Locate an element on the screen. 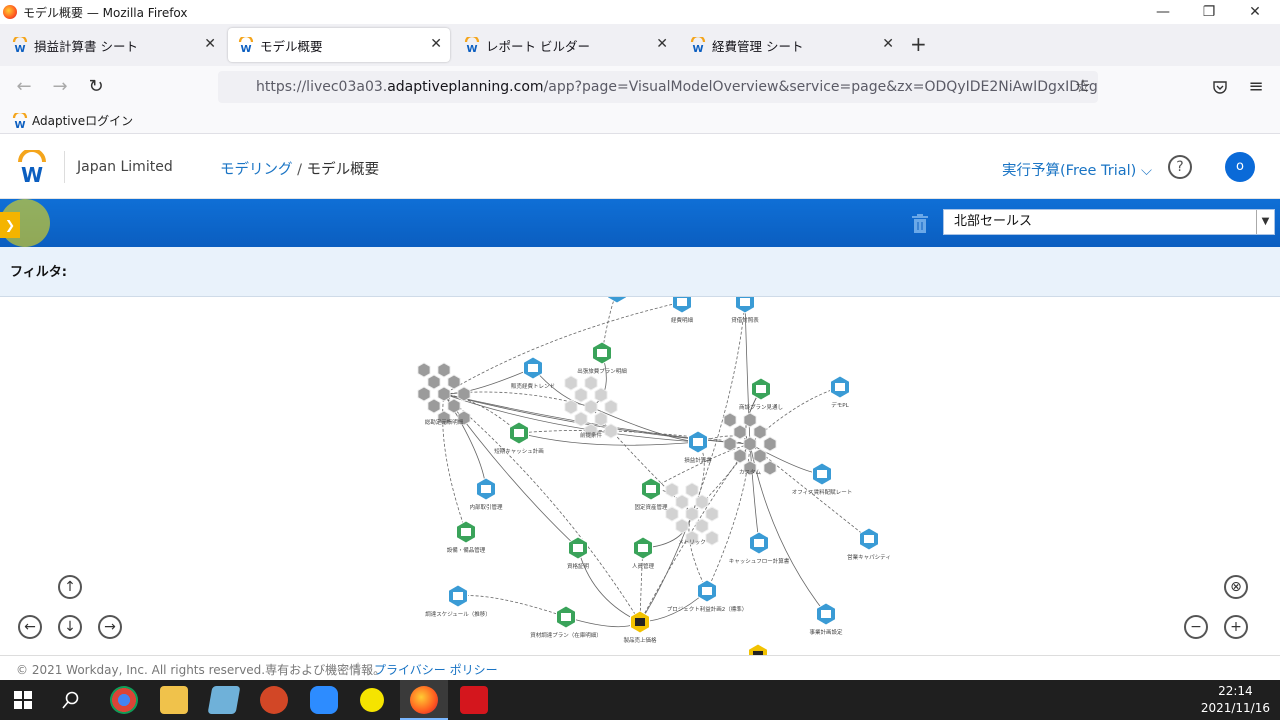 The width and height of the screenshot is (1280, 720). tab-income-statement: W 損益計算書 シート ✕ is located at coordinates (113, 45).